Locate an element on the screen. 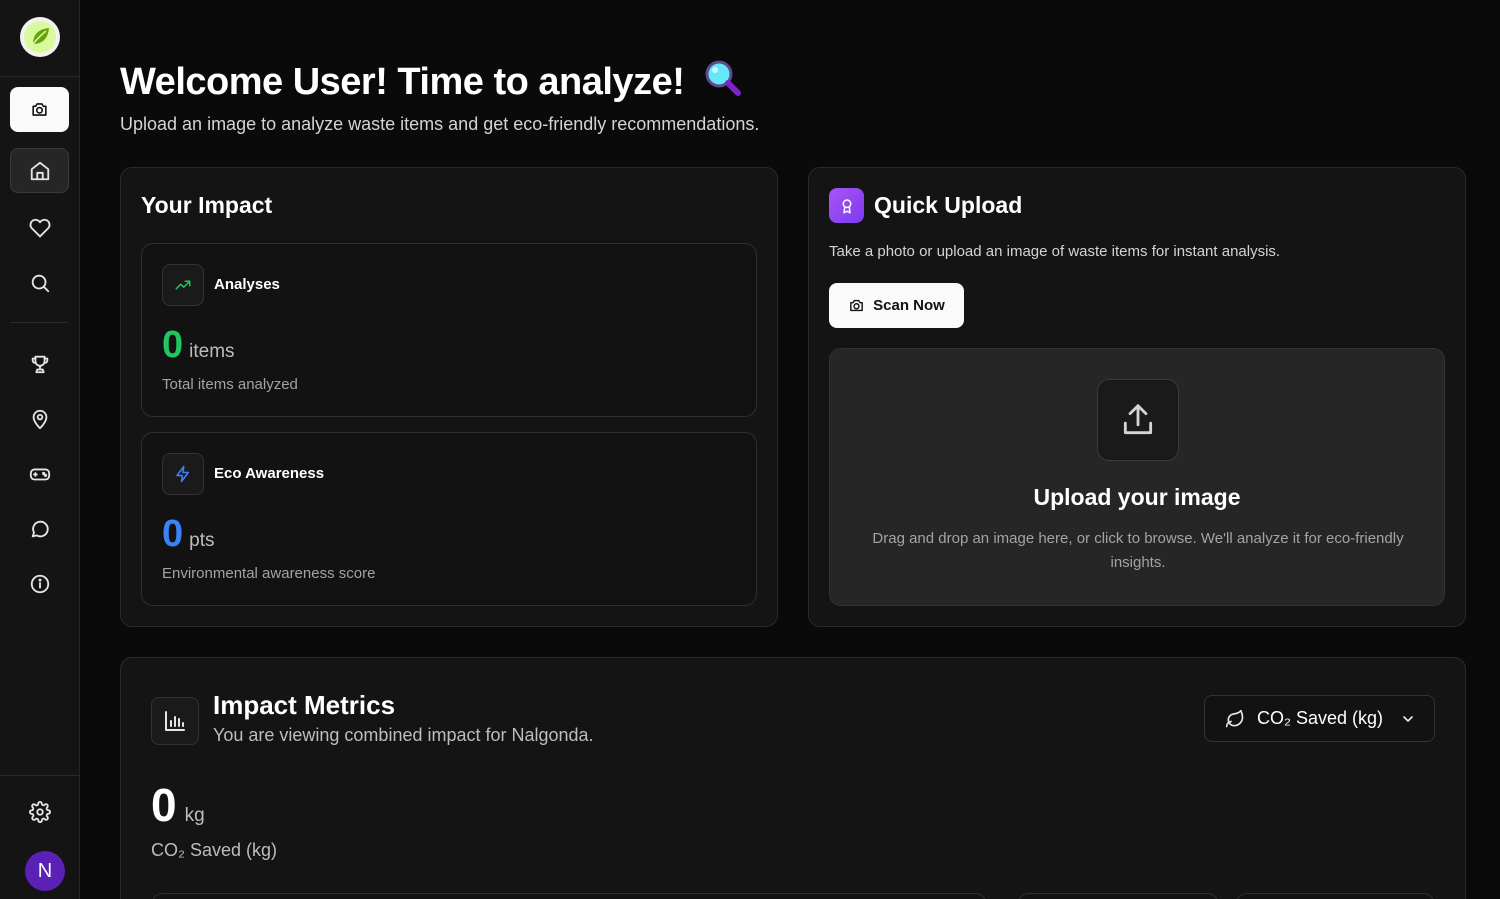 This screenshot has width=1500, height=899. scan-nav-button is located at coordinates (39, 109).